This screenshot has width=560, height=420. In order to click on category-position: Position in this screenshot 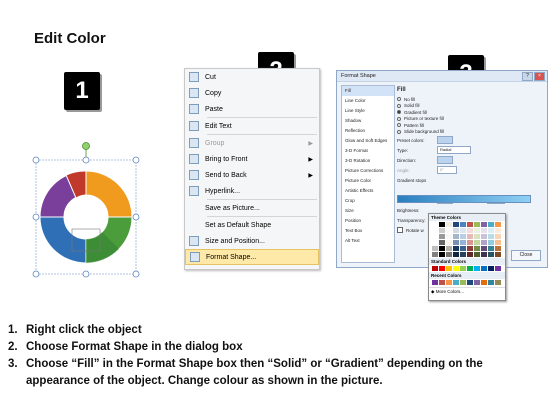, I will do `click(368, 221)`.